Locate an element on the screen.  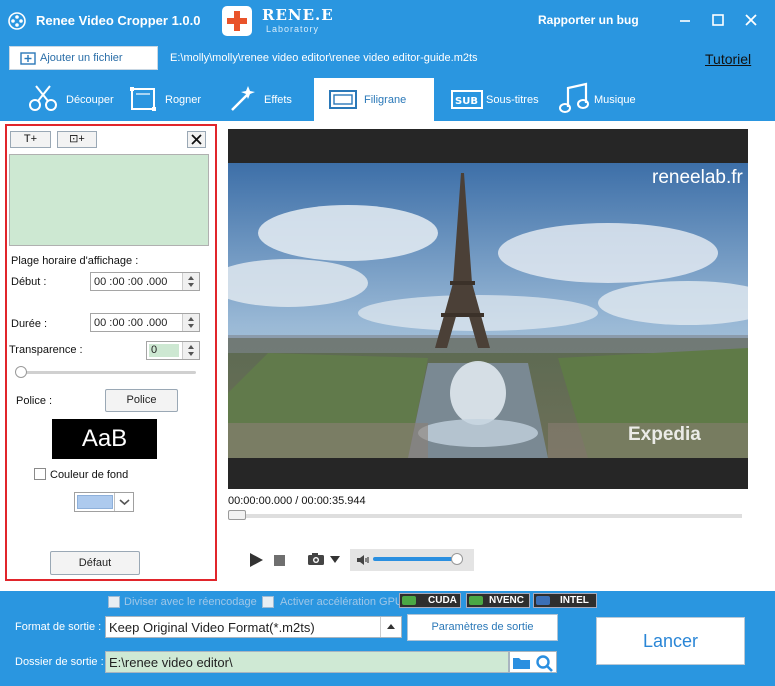
font-button: Police is located at coordinates (141, 400).